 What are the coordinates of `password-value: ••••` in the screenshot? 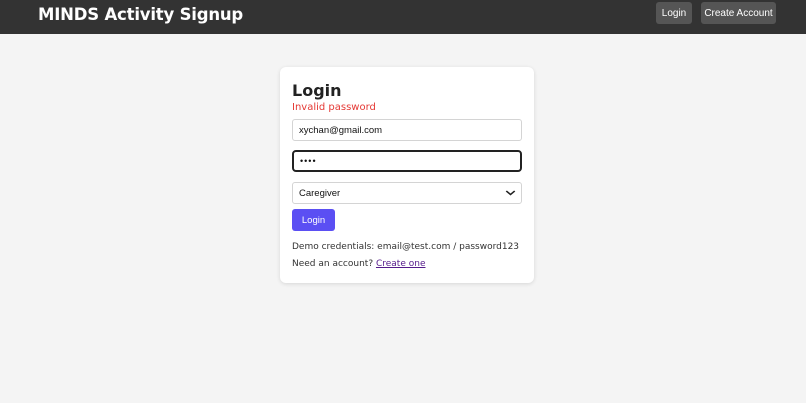 It's located at (308, 161).